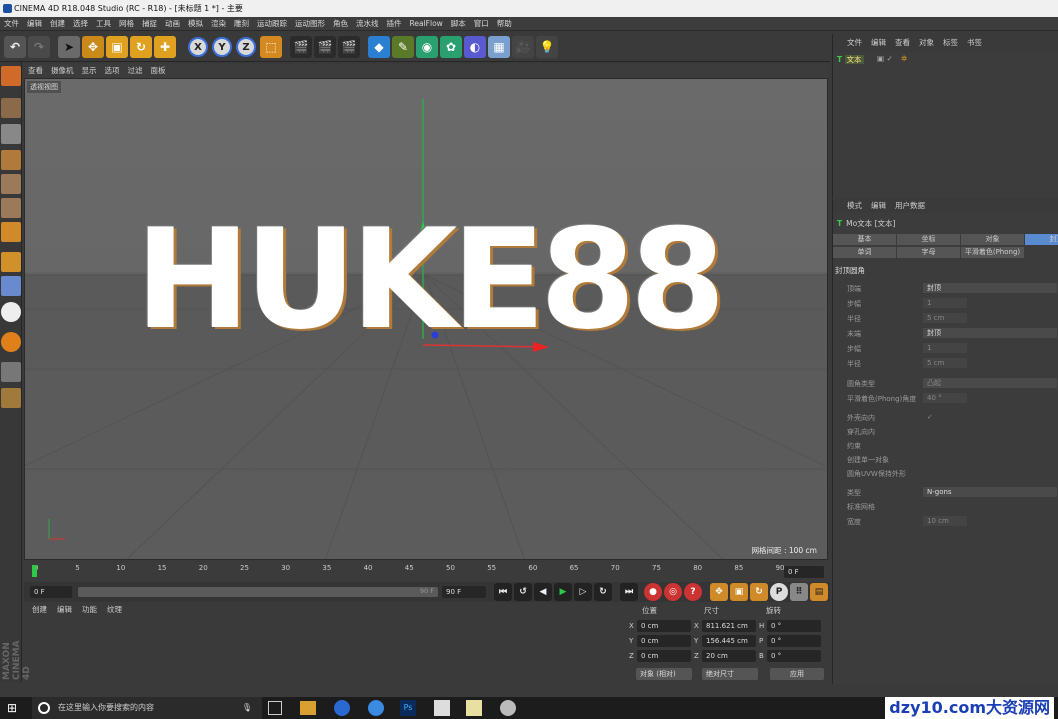  I want to click on notepad-icon, so click(474, 708).